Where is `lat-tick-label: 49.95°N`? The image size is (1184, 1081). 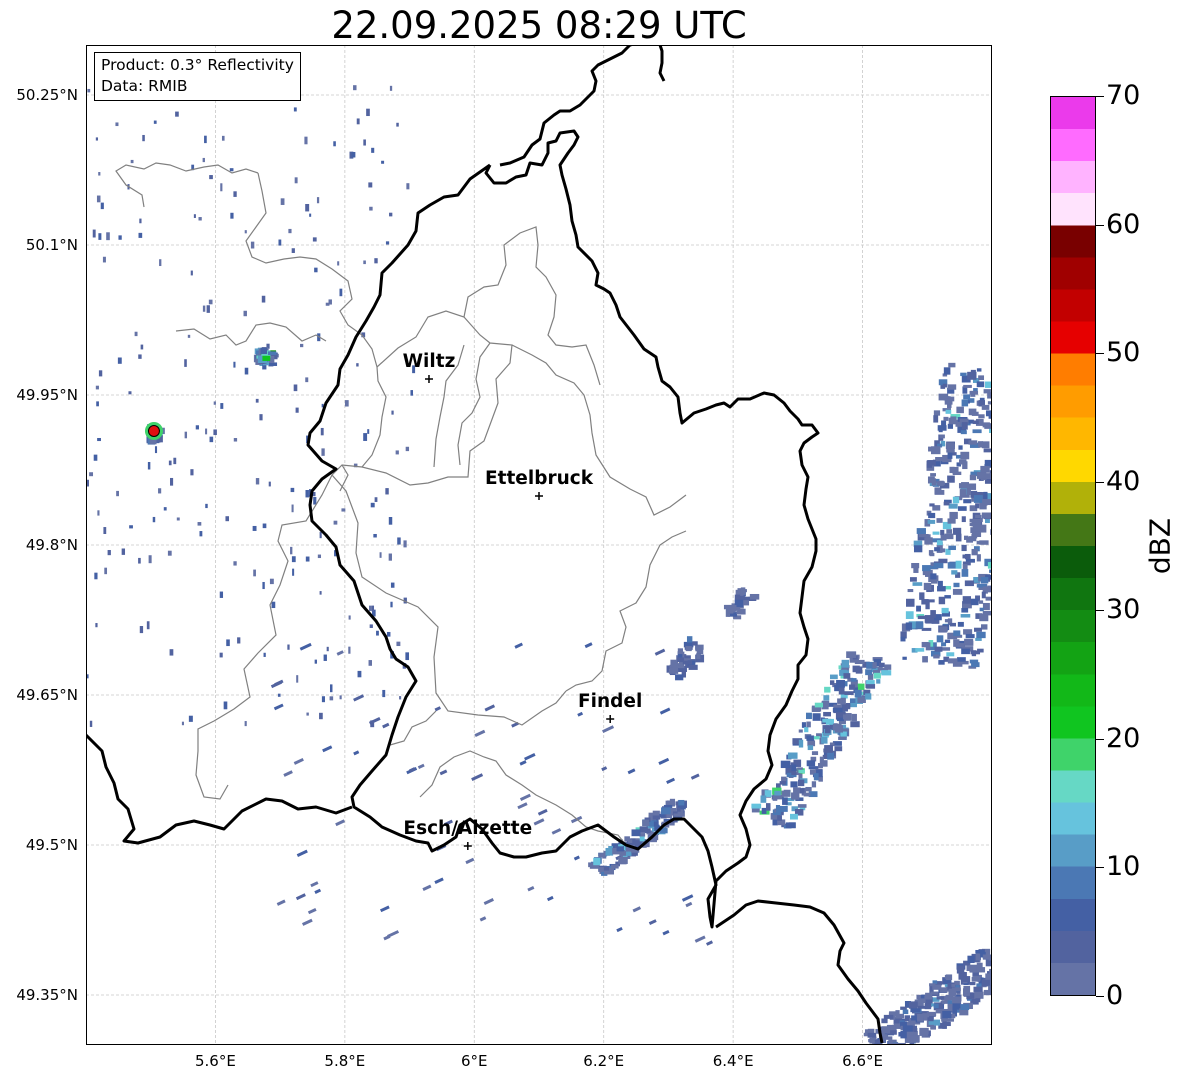 lat-tick-label: 49.95°N is located at coordinates (47, 395).